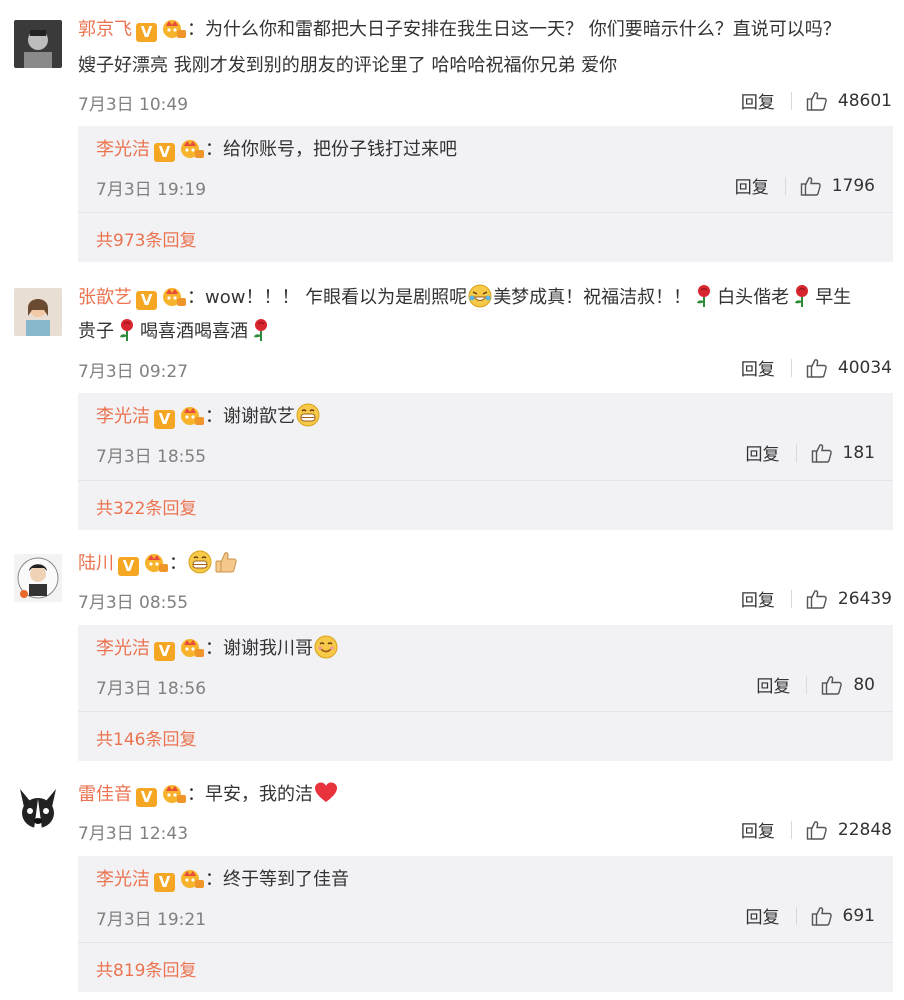  Describe the element at coordinates (222, 879) in the screenshot. I see `reply-text: 李光洁 V ：终于等到了佳音` at that location.